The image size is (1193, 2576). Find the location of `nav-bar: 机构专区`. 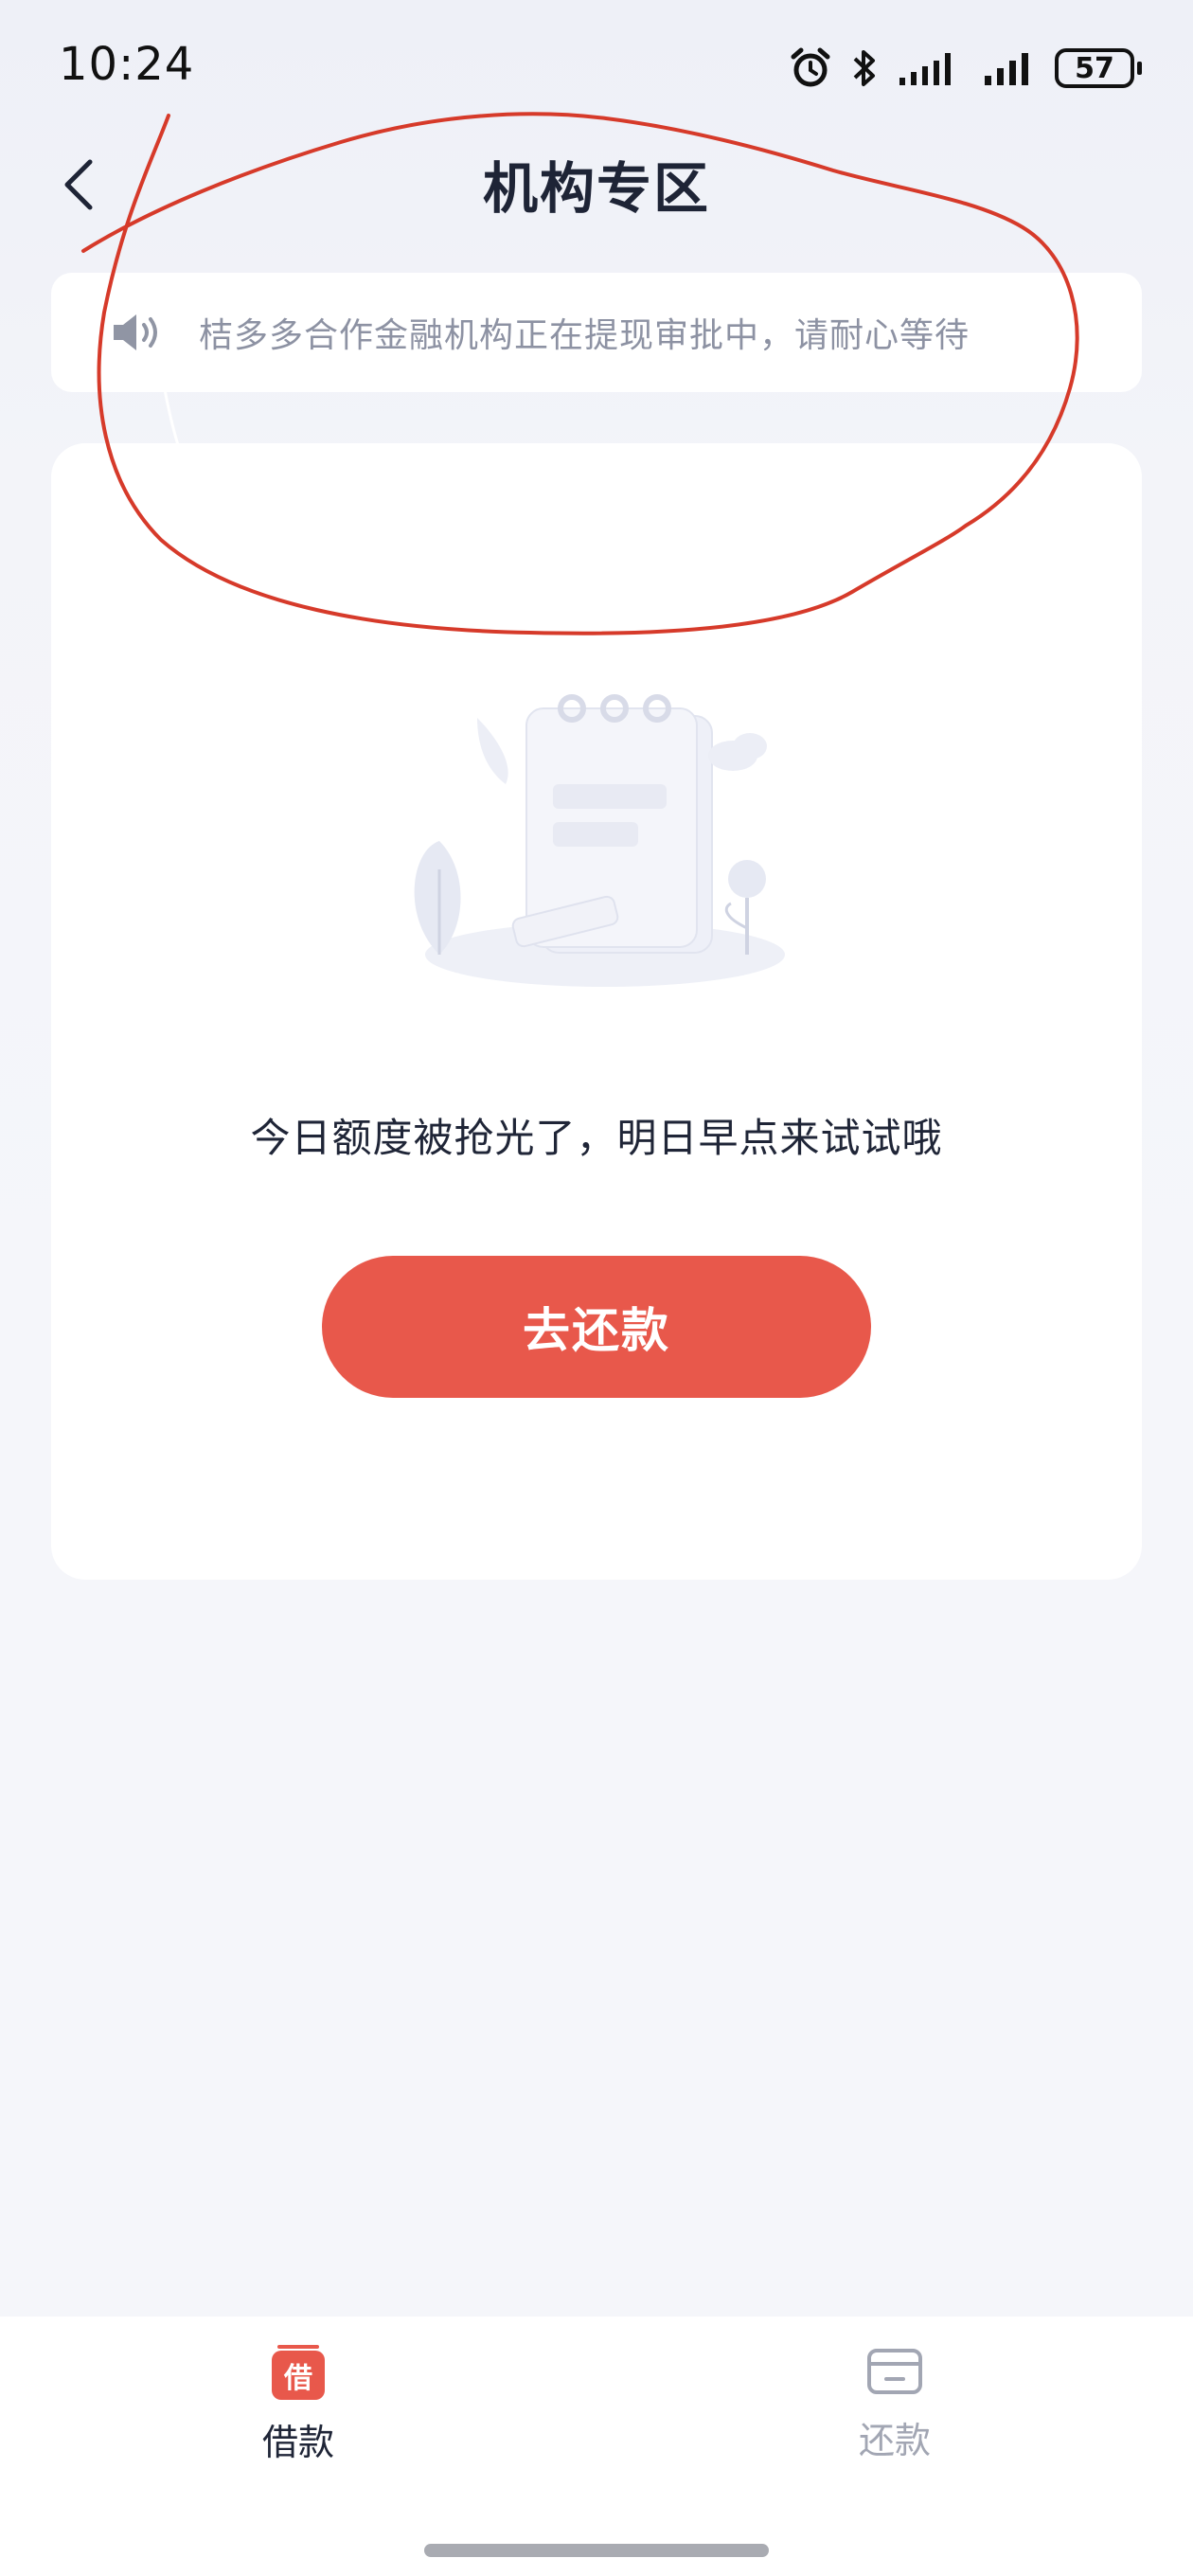

nav-bar: 机构专区 is located at coordinates (596, 185).